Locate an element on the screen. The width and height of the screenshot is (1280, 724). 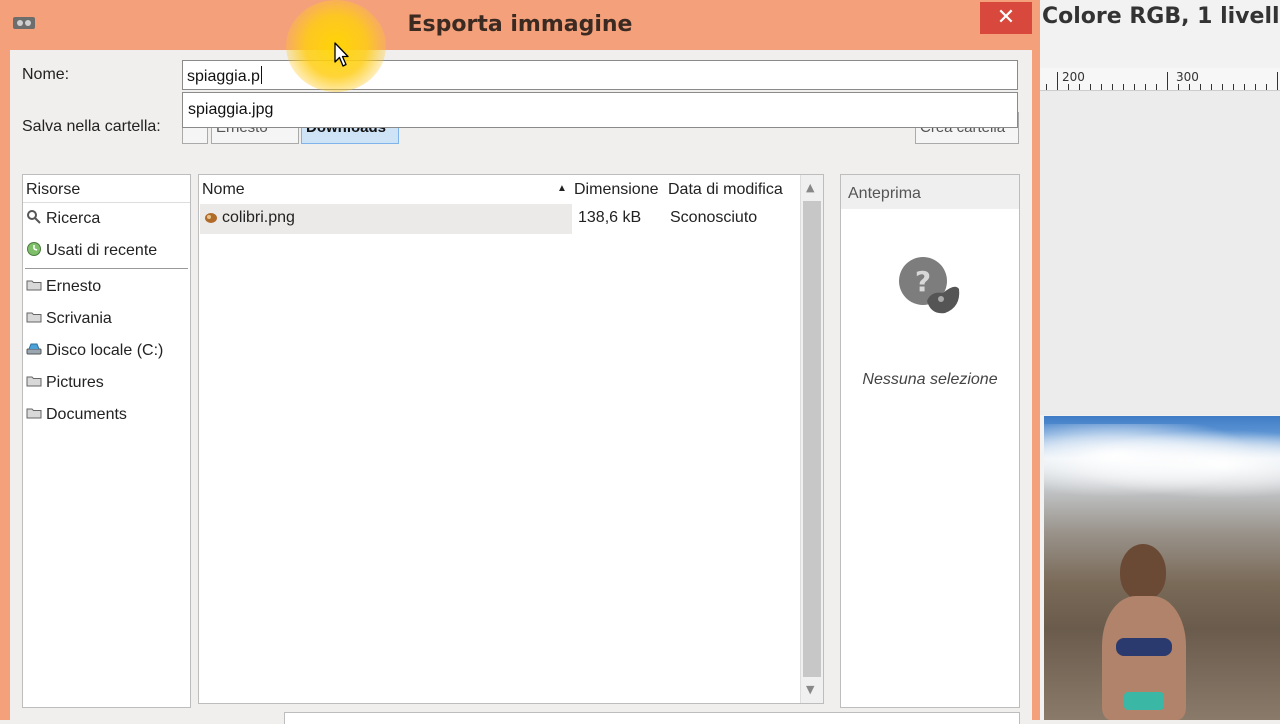
file-type-selector is located at coordinates (652, 718).